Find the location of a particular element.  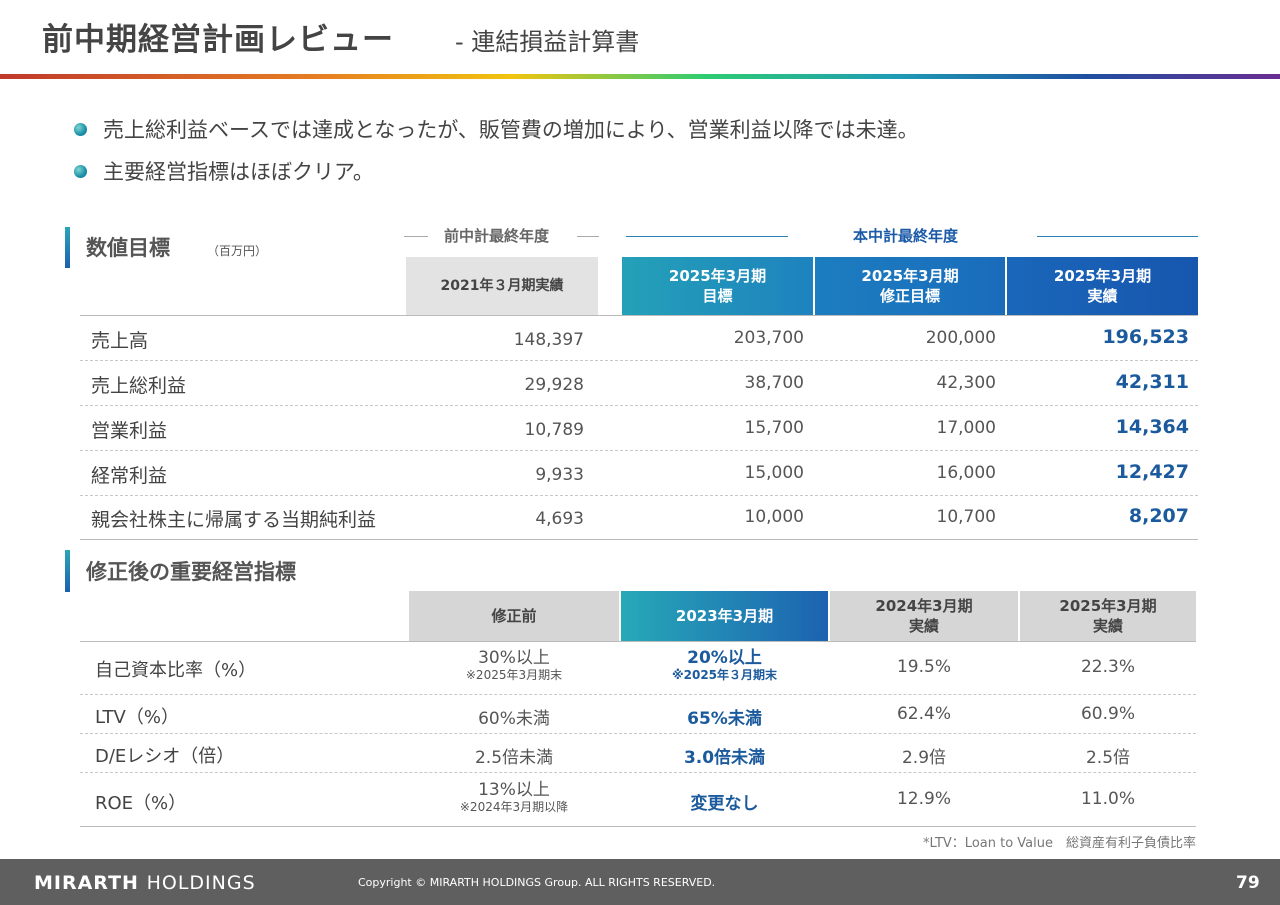

value-fy2024: 62.4% is located at coordinates (923, 714).